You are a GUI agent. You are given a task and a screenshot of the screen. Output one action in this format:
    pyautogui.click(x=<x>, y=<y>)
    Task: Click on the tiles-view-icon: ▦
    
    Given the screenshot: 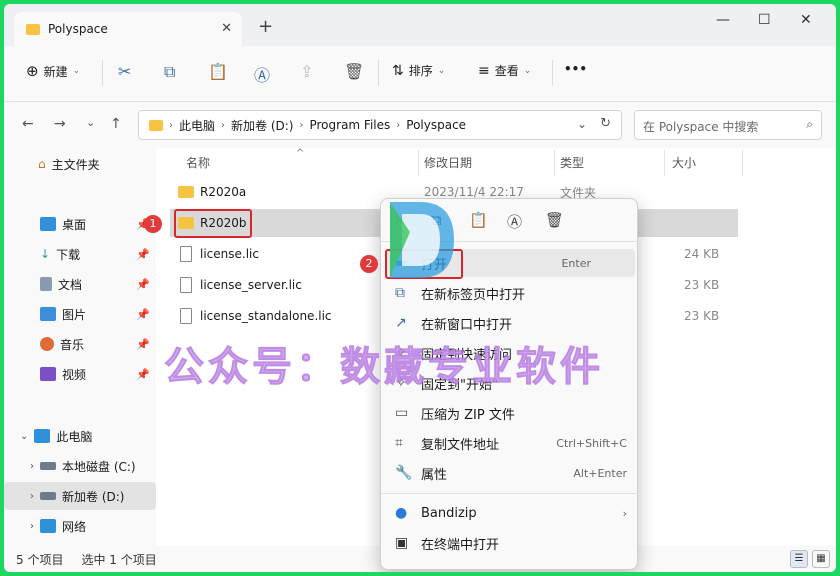 What is the action you would take?
    pyautogui.click(x=821, y=559)
    